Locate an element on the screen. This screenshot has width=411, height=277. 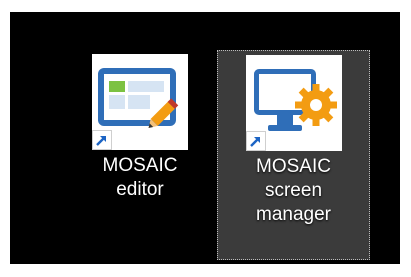
icon-label: MOSAIC editor is located at coordinates (140, 177).